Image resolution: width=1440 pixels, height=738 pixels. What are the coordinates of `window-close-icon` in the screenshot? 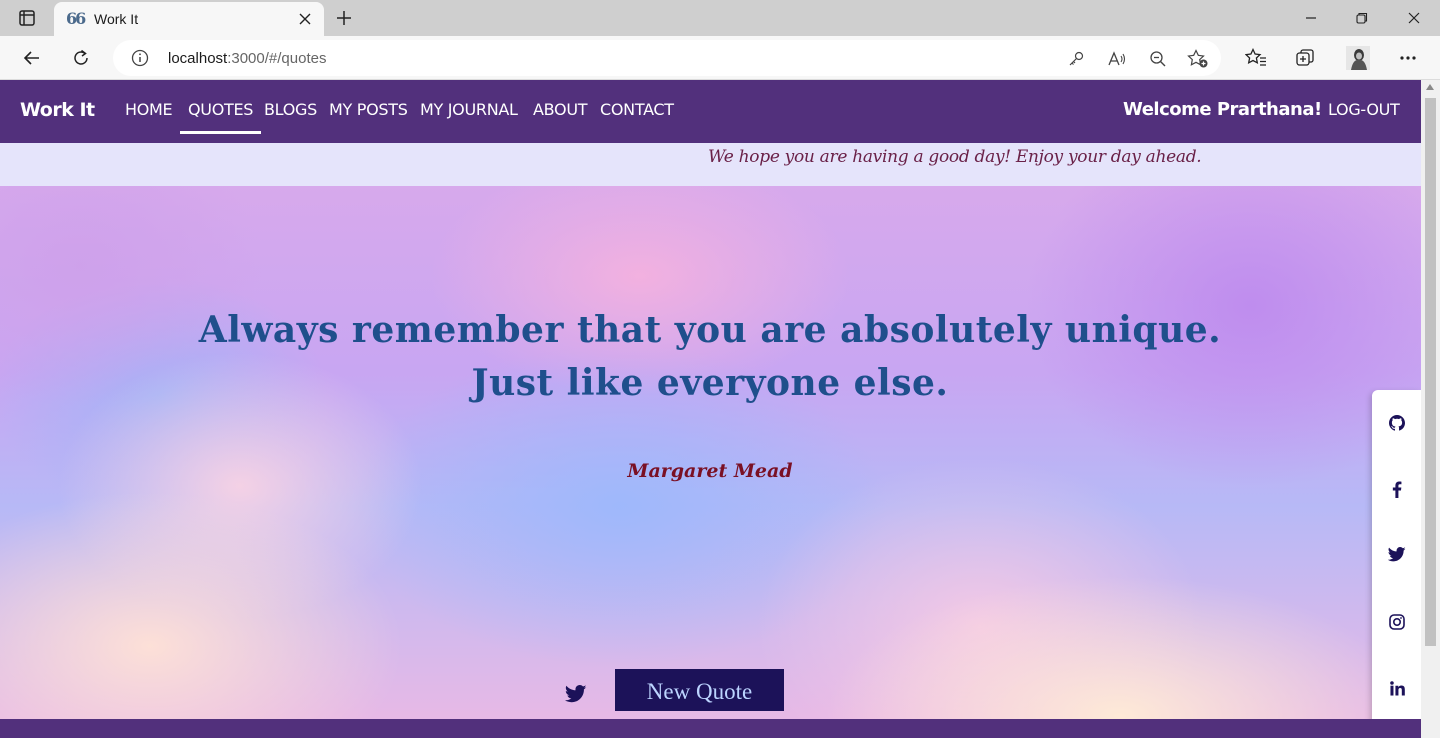 It's located at (1414, 18).